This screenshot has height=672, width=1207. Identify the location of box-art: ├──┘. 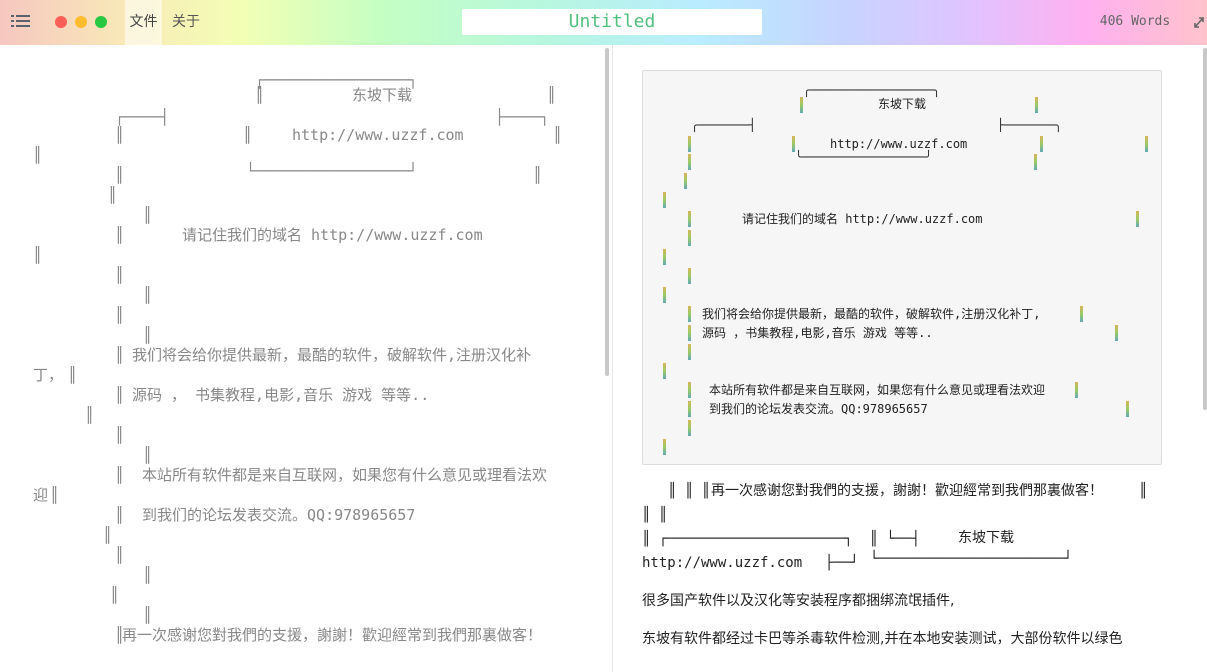
(842, 563).